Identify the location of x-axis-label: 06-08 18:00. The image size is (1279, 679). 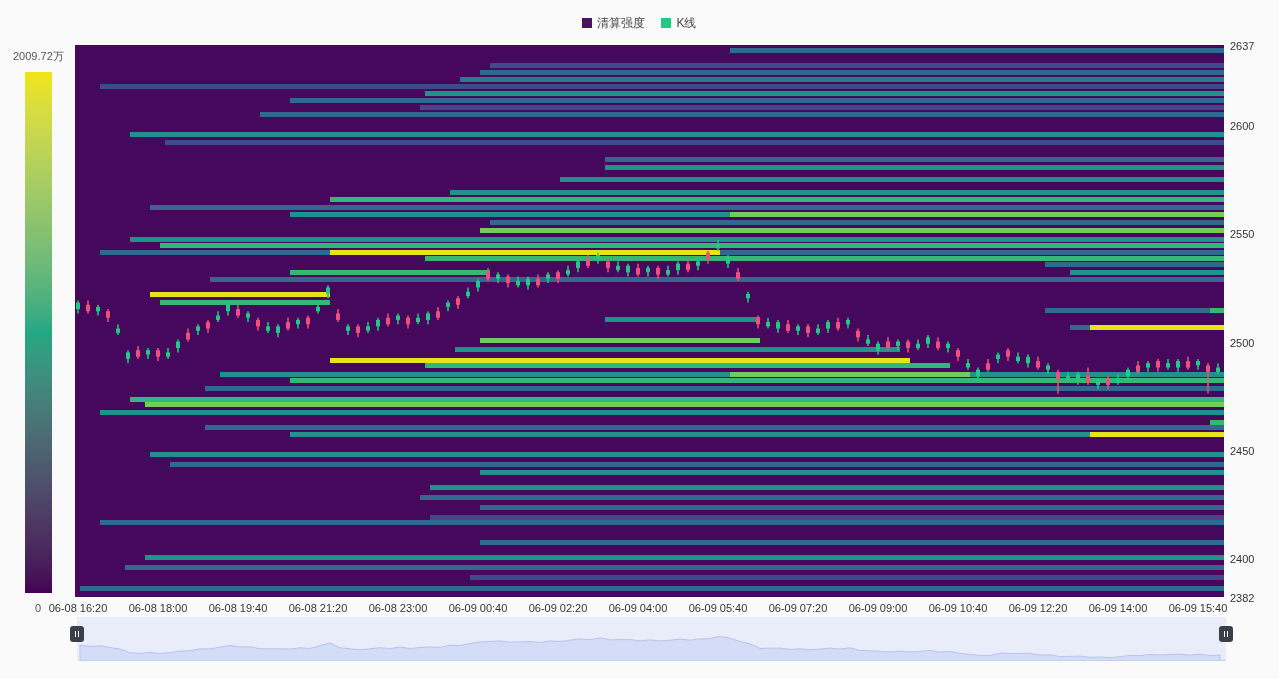
(158, 608).